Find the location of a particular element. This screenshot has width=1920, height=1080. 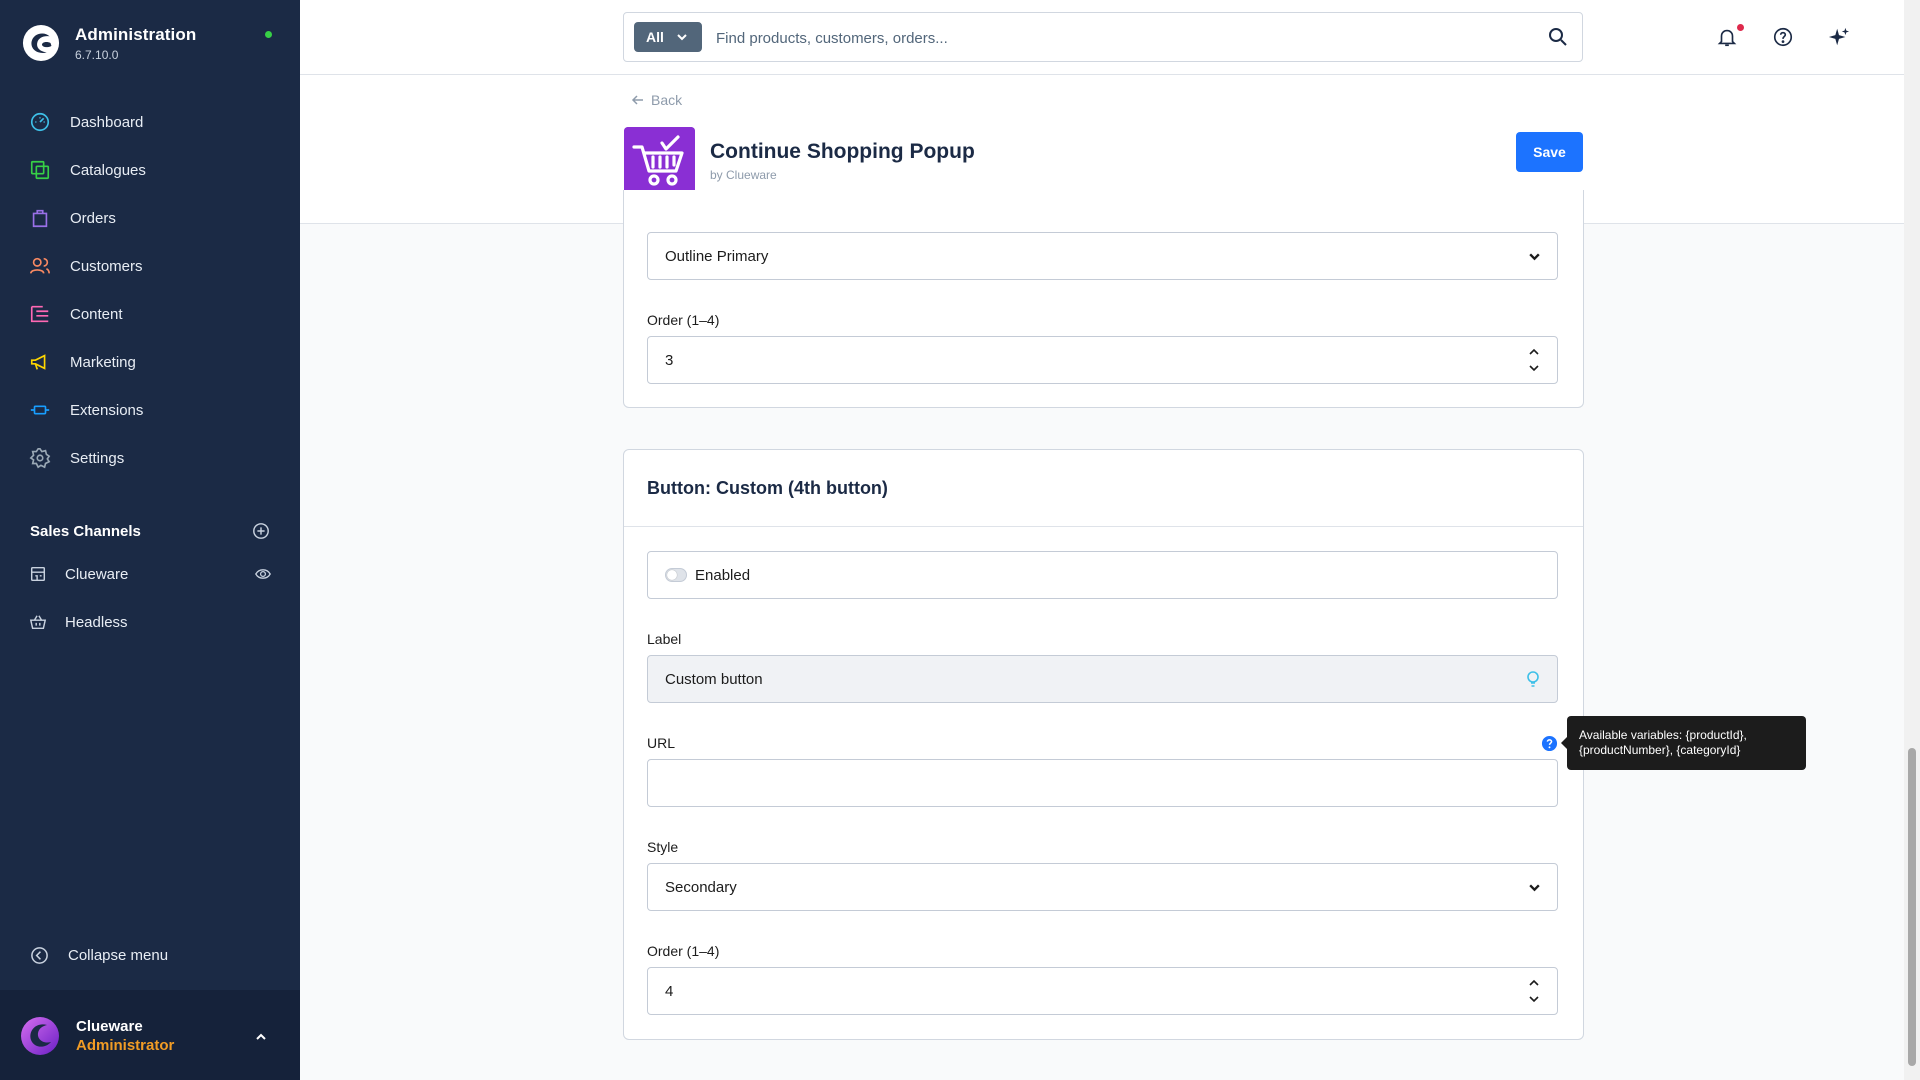

sidebar-item-label: Extensions is located at coordinates (107, 410).